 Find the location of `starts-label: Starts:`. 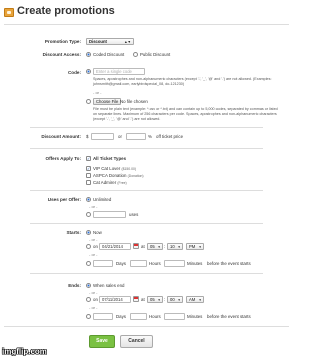

starts-label: Starts: is located at coordinates (73, 232).